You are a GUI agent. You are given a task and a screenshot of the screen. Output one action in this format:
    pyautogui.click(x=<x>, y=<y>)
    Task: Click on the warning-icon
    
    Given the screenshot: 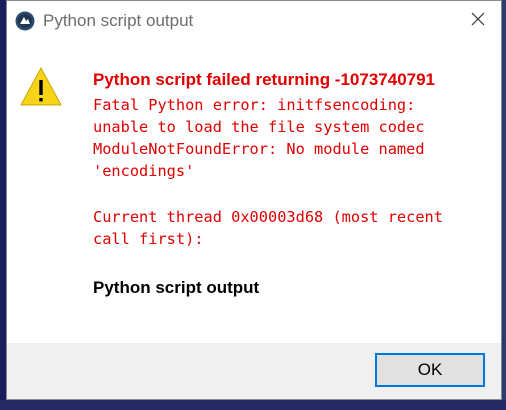 What is the action you would take?
    pyautogui.click(x=41, y=87)
    